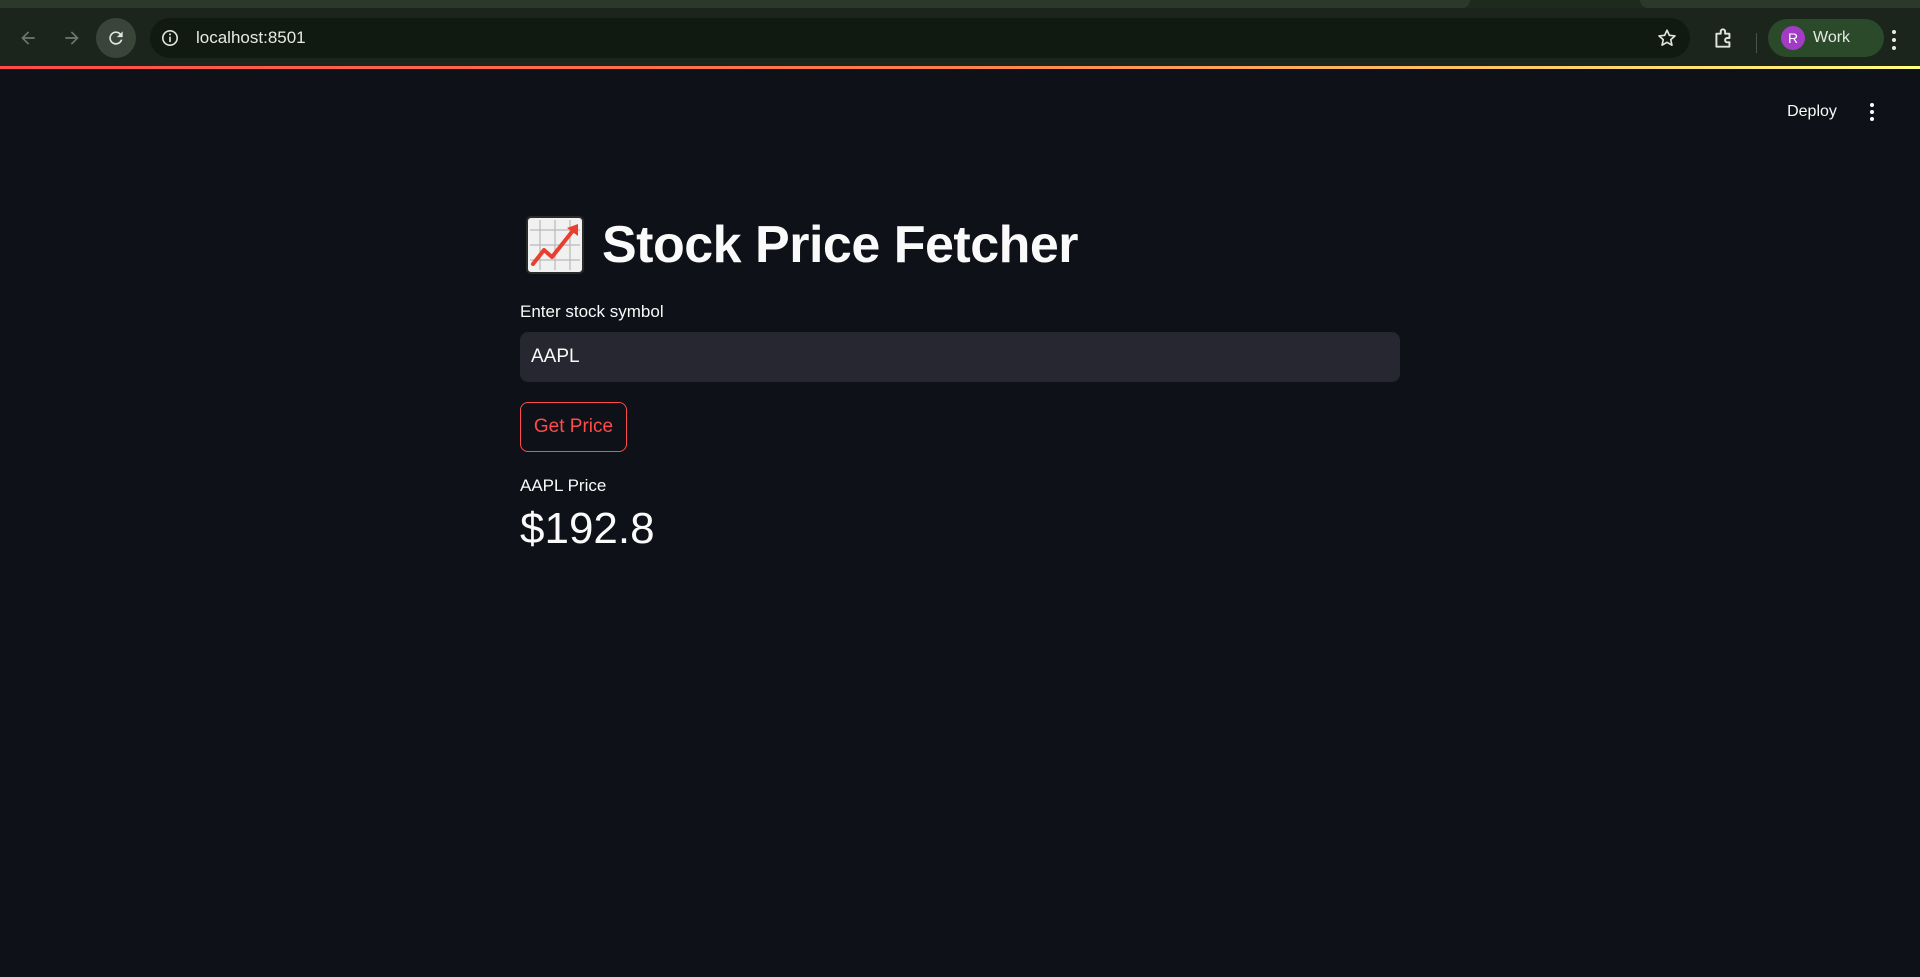 This screenshot has height=977, width=1920. I want to click on reload-button, so click(116, 38).